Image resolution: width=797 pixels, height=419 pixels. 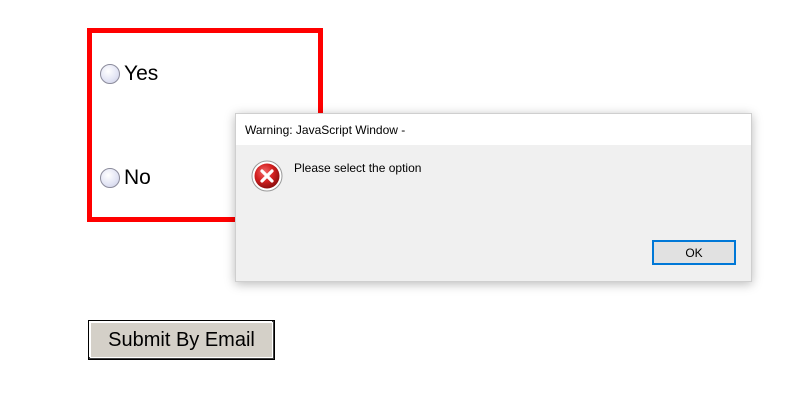 I want to click on dialog-message: Please select the option, so click(x=358, y=168).